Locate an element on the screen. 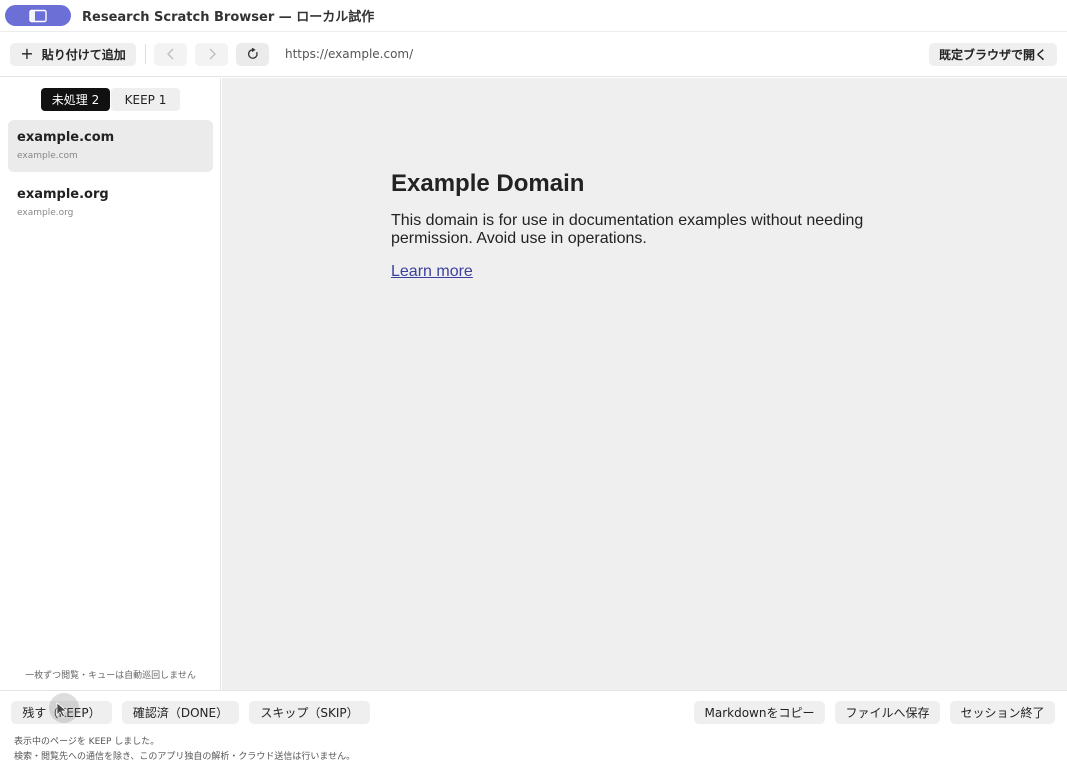 The image size is (1067, 768). queue-tabs: 未処理 2 KEEP 1 is located at coordinates (110, 99).